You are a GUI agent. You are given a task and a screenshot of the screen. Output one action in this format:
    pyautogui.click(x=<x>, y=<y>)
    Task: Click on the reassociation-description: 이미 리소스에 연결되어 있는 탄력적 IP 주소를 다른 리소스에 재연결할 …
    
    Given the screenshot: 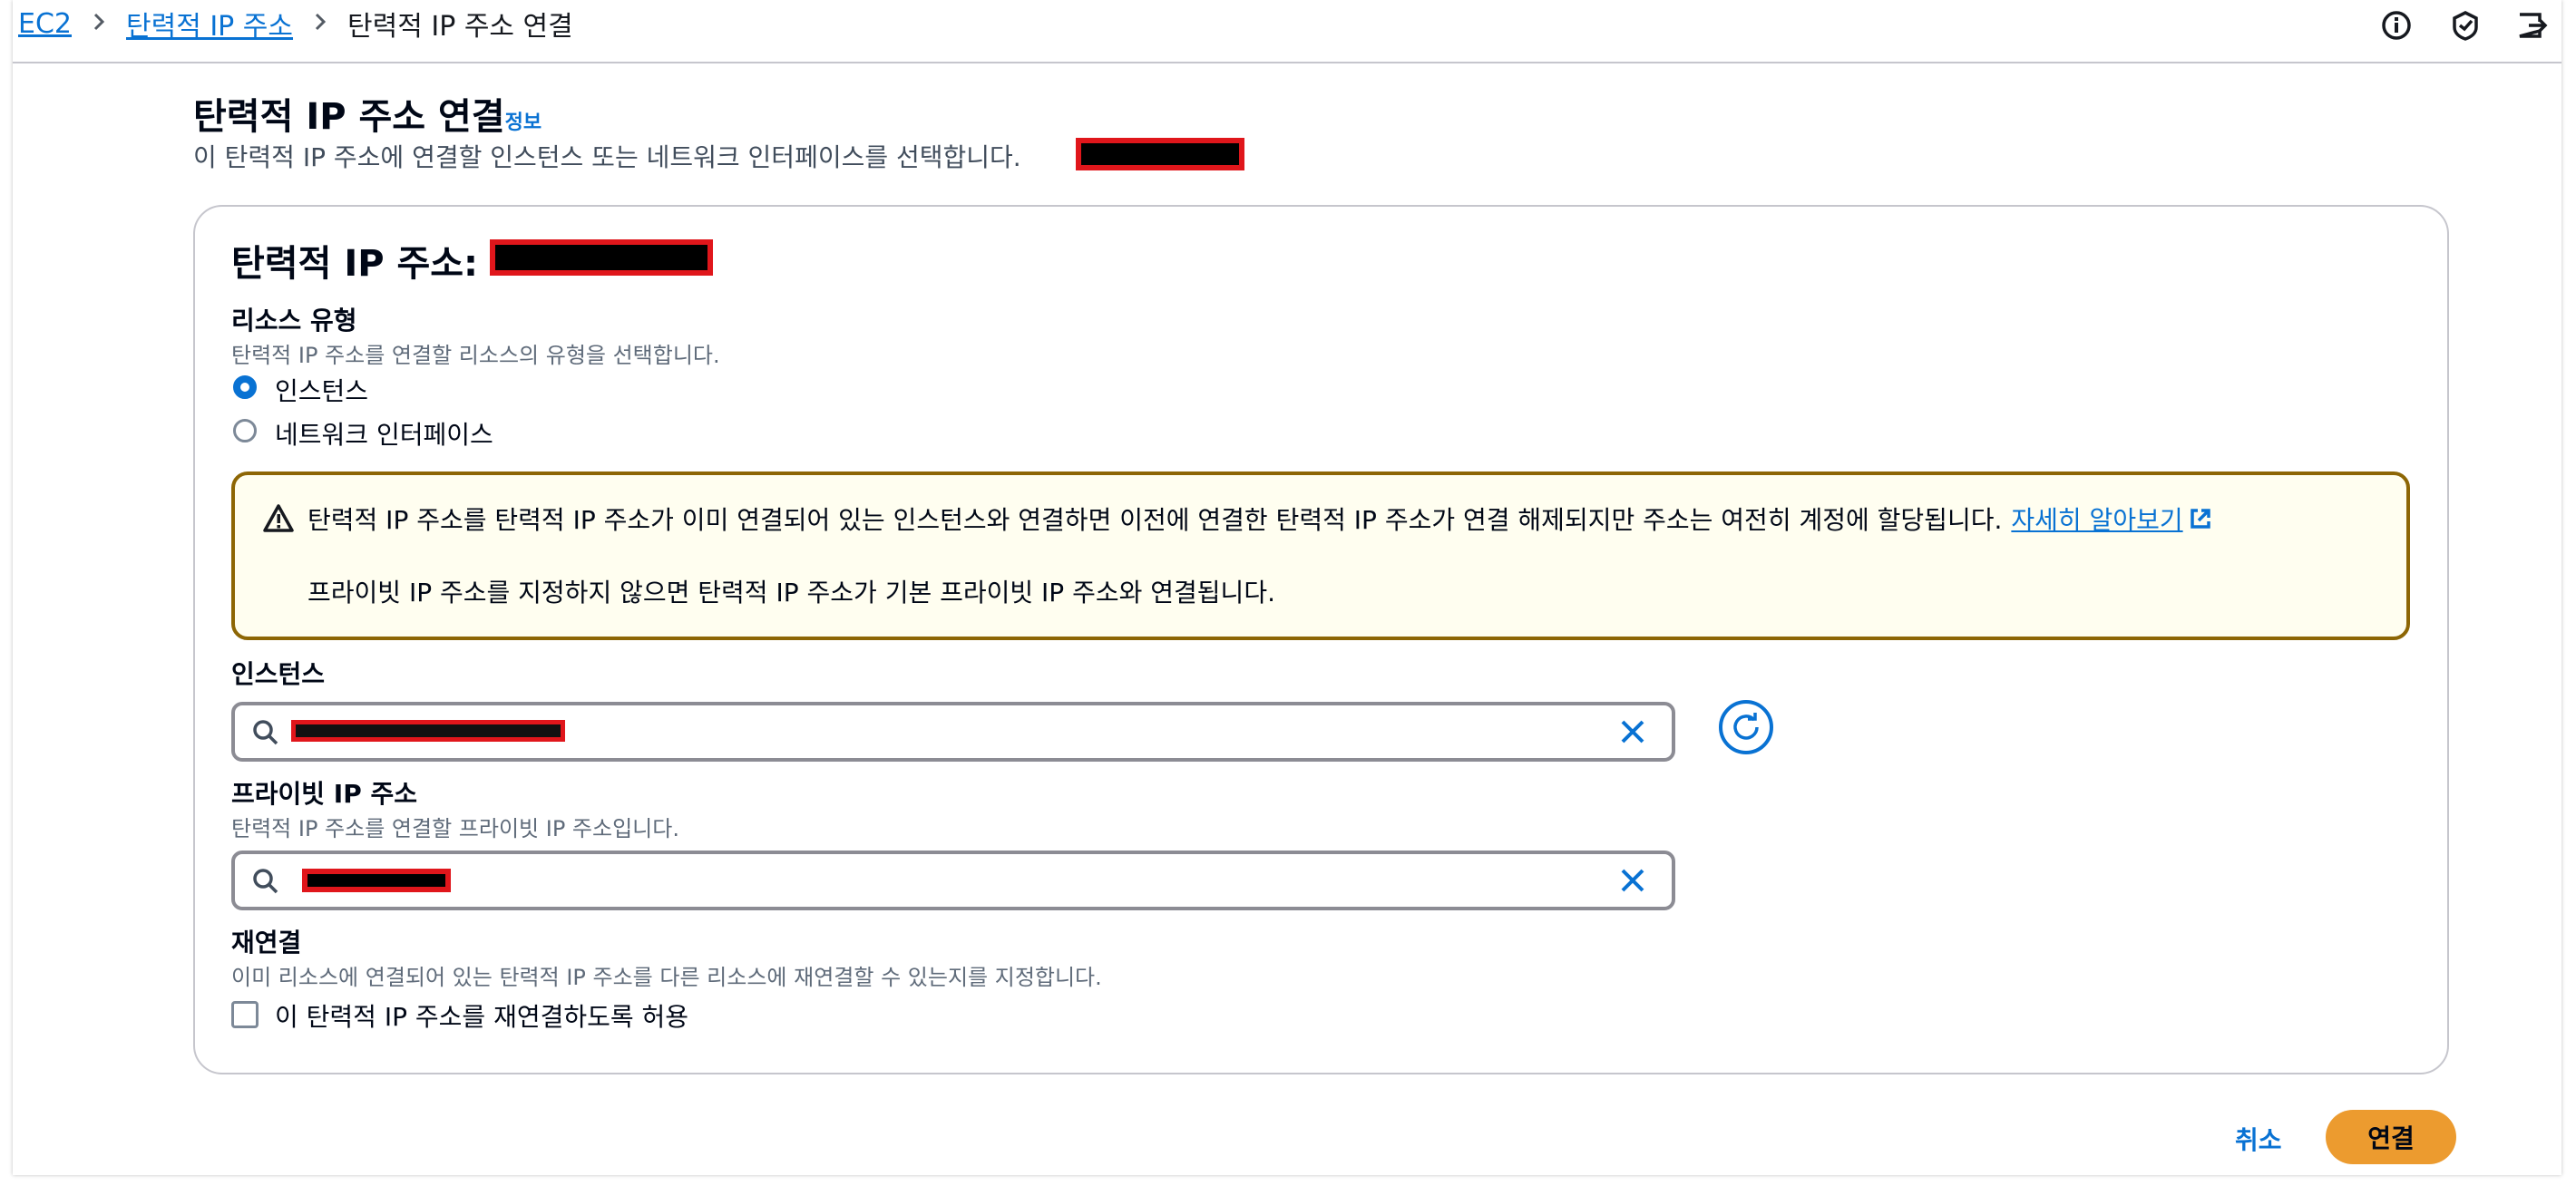 What is the action you would take?
    pyautogui.click(x=666, y=977)
    